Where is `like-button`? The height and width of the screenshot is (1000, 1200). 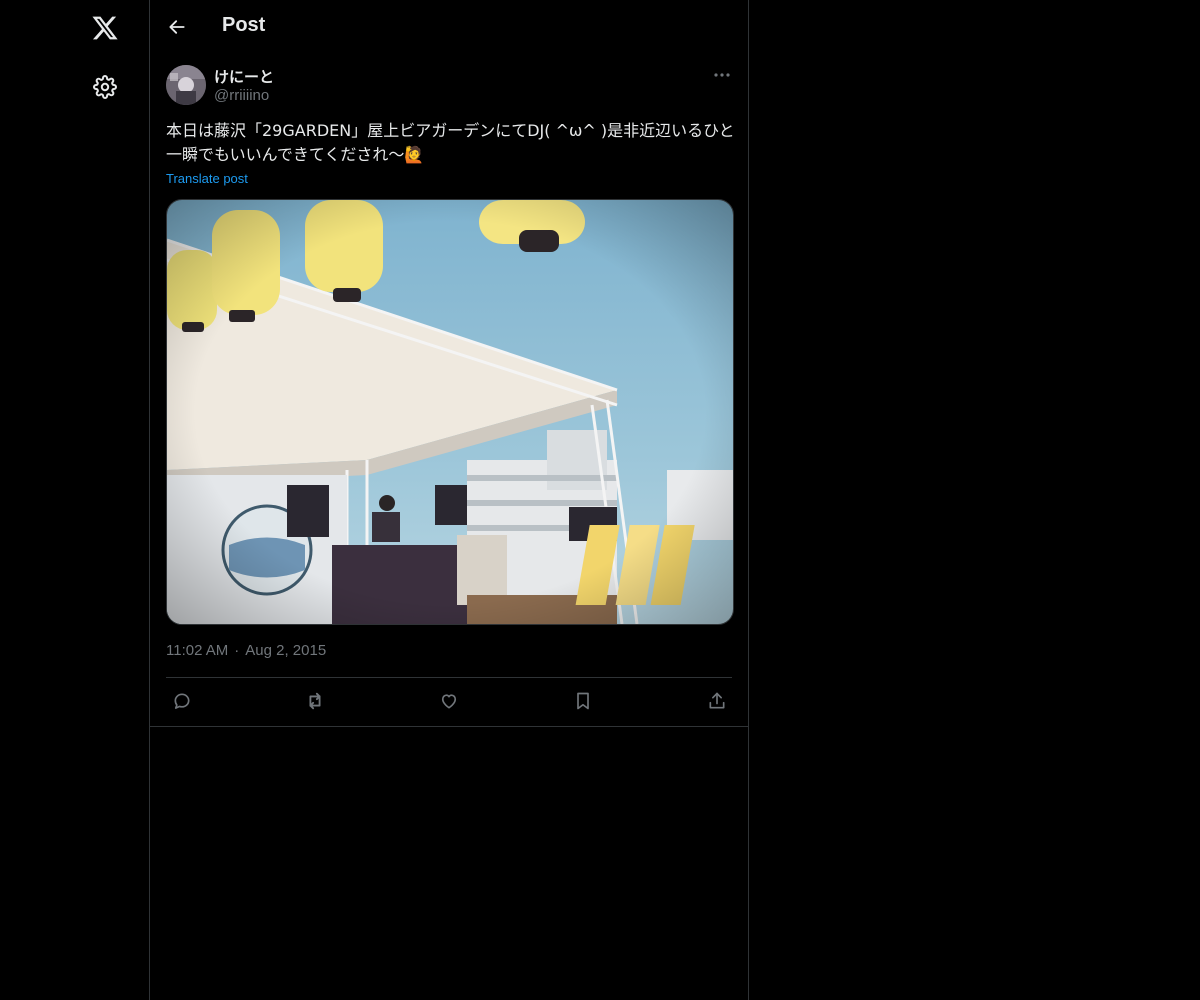
like-button is located at coordinates (449, 701).